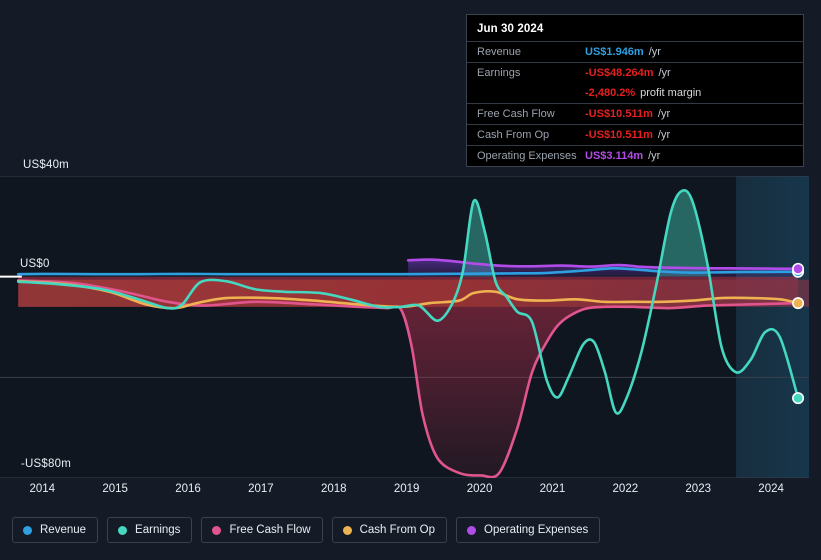 Image resolution: width=821 pixels, height=560 pixels. I want to click on cashfromop-end-marker, so click(798, 303).